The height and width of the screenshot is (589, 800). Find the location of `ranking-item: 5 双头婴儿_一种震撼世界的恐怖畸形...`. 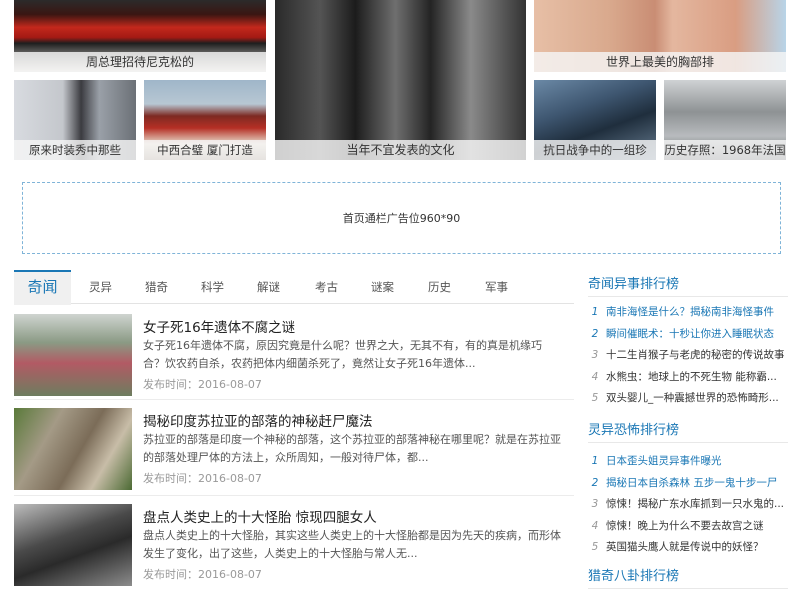

ranking-item: 5 双头婴儿_一种震撼世界的恐怖畸形... is located at coordinates (688, 399).